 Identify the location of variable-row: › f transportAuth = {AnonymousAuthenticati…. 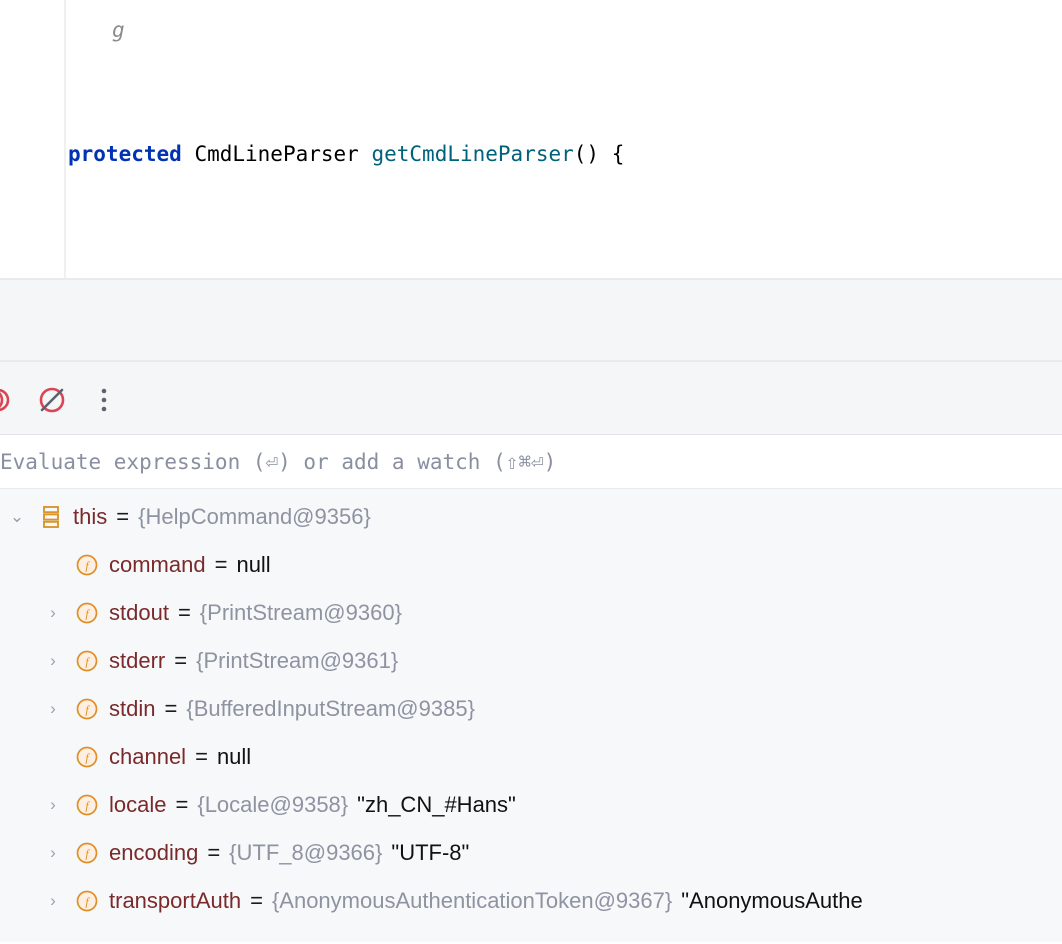
(531, 901).